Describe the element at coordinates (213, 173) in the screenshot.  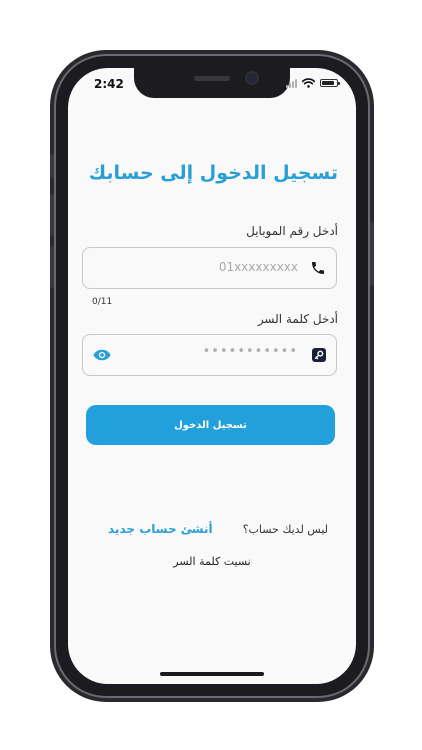
I see `page-title: تسجيل الدخول إلى حسابك` at that location.